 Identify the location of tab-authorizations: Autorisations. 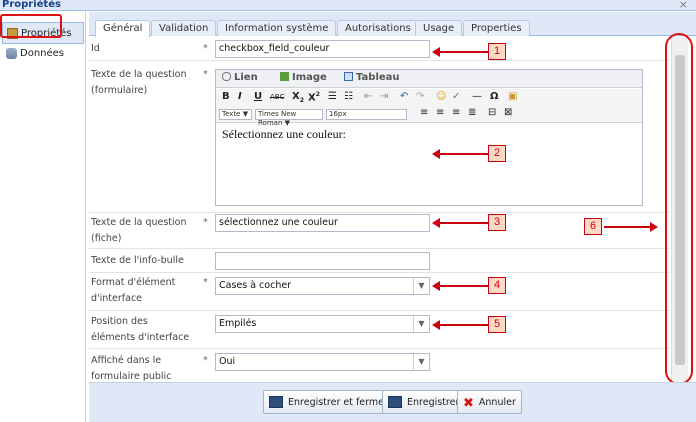
(378, 28).